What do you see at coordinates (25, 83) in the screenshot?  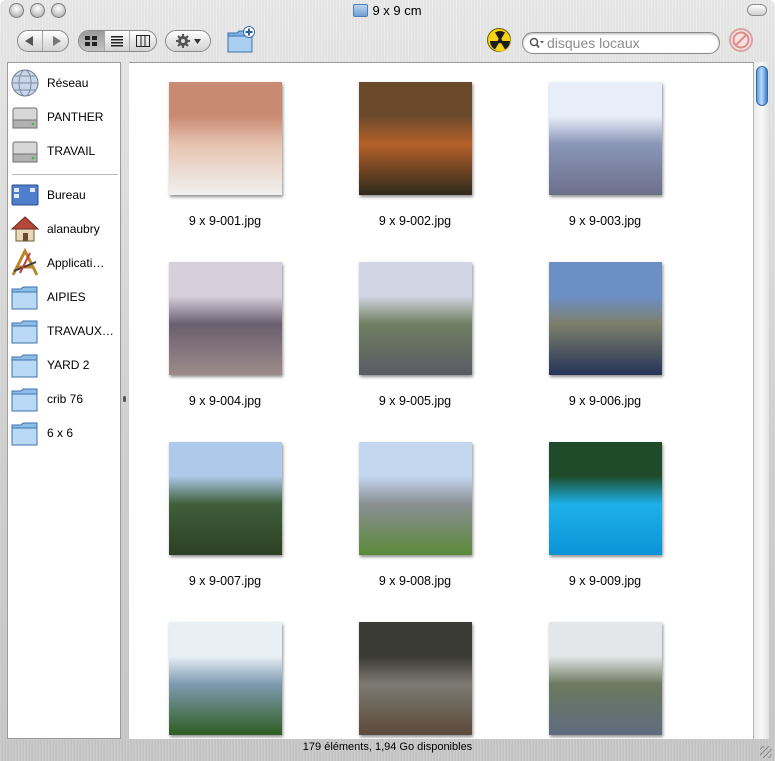 I see `network-globe-icon` at bounding box center [25, 83].